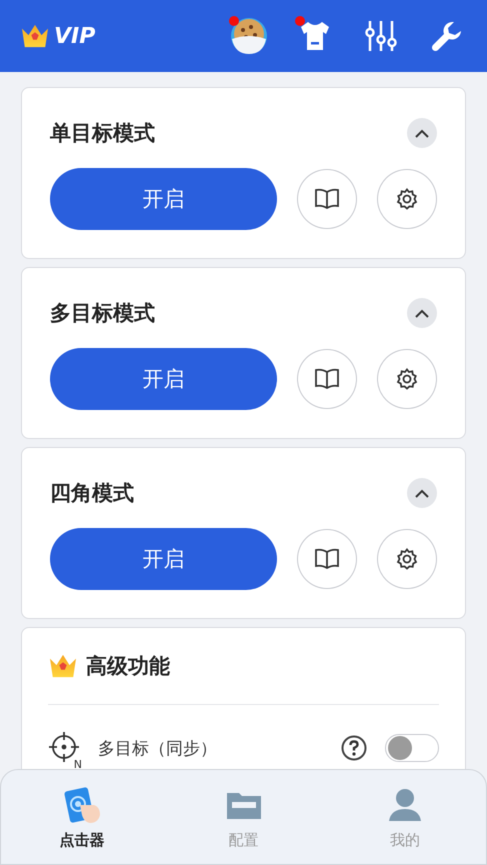  I want to click on cookie-bowl-icon, so click(249, 36).